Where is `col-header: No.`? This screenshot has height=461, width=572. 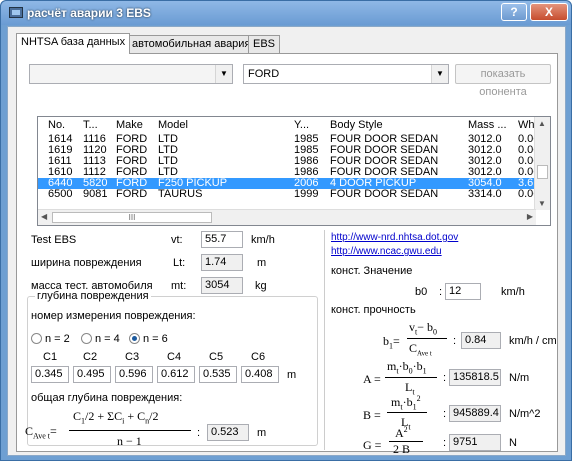 col-header: No. is located at coordinates (56, 125).